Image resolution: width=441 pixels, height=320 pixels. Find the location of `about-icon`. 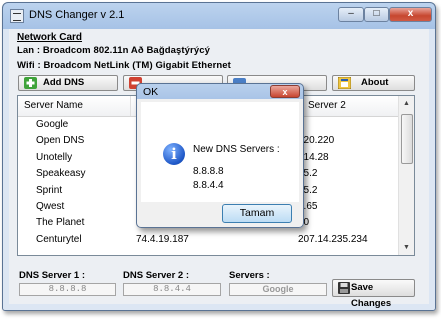

about-icon is located at coordinates (344, 83).